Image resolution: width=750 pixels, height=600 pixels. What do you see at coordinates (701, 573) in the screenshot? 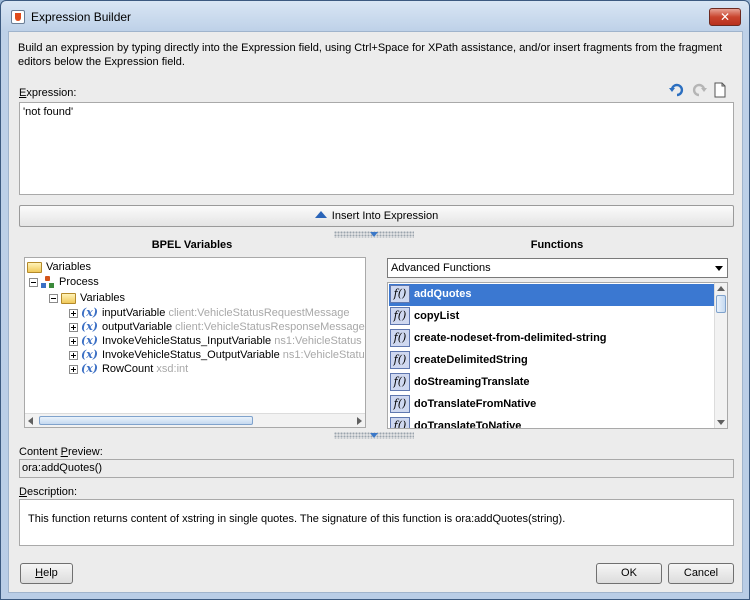
I see `cancel-button: Cancel` at bounding box center [701, 573].